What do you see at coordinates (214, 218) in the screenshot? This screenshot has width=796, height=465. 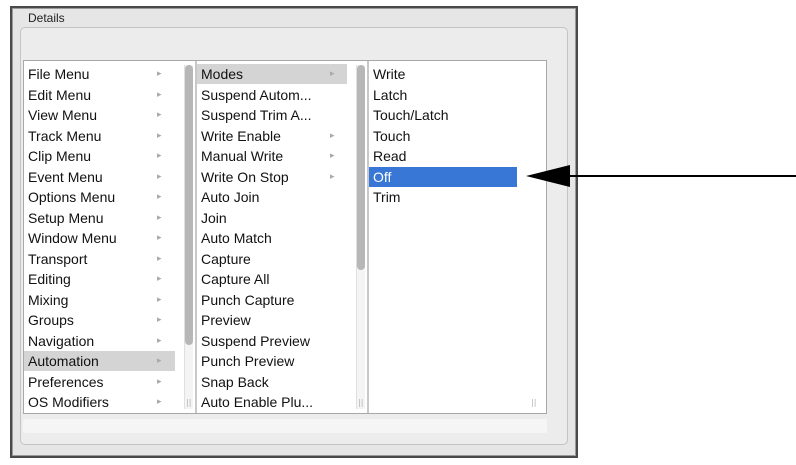 I see `item-label: Join` at bounding box center [214, 218].